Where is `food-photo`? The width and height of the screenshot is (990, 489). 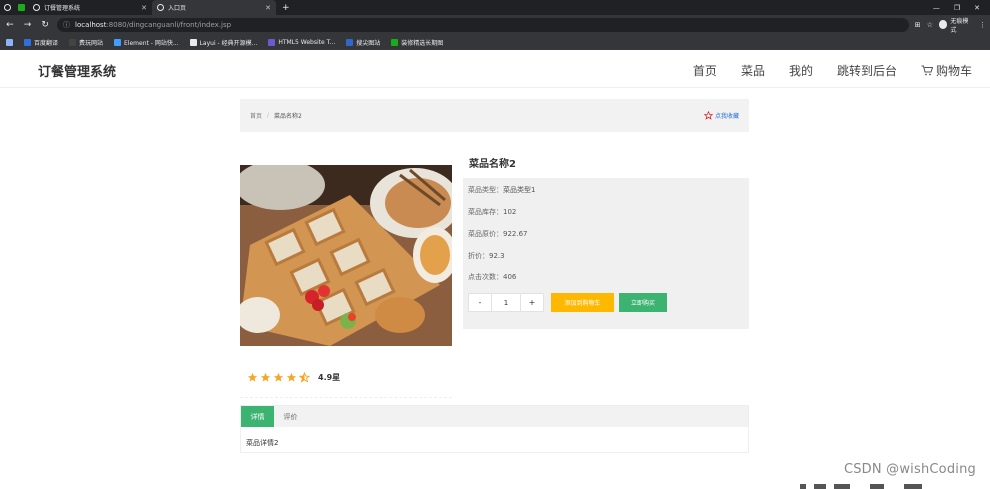
food-photo is located at coordinates (346, 255).